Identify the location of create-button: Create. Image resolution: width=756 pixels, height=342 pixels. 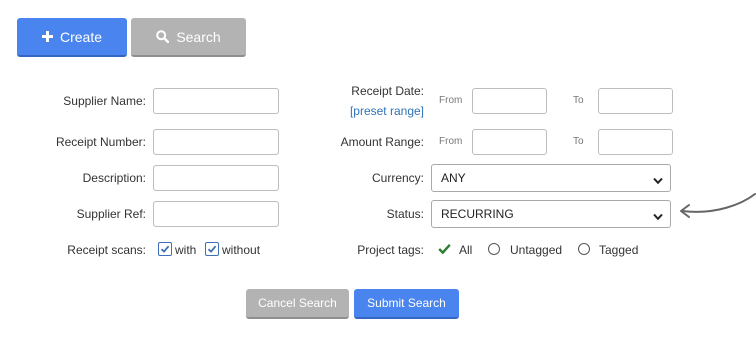
(72, 37).